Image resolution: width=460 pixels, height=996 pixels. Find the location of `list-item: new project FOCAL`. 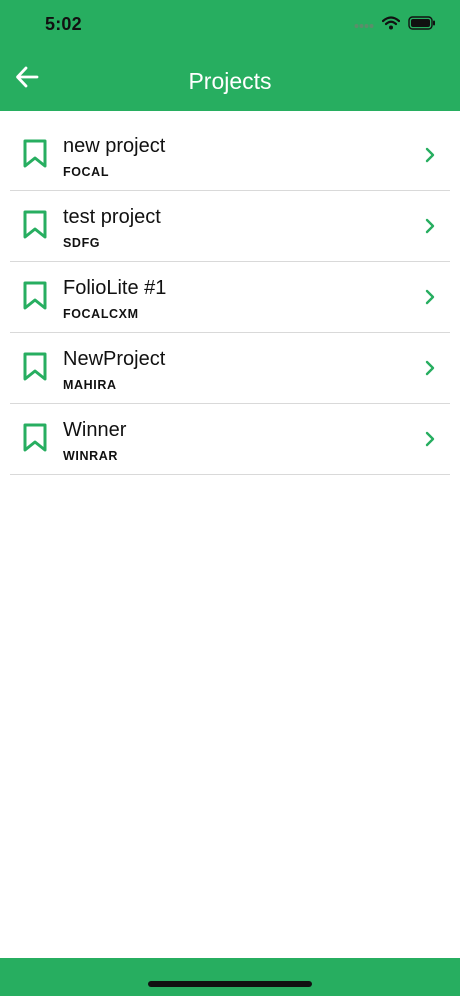

list-item: new project FOCAL is located at coordinates (230, 155).